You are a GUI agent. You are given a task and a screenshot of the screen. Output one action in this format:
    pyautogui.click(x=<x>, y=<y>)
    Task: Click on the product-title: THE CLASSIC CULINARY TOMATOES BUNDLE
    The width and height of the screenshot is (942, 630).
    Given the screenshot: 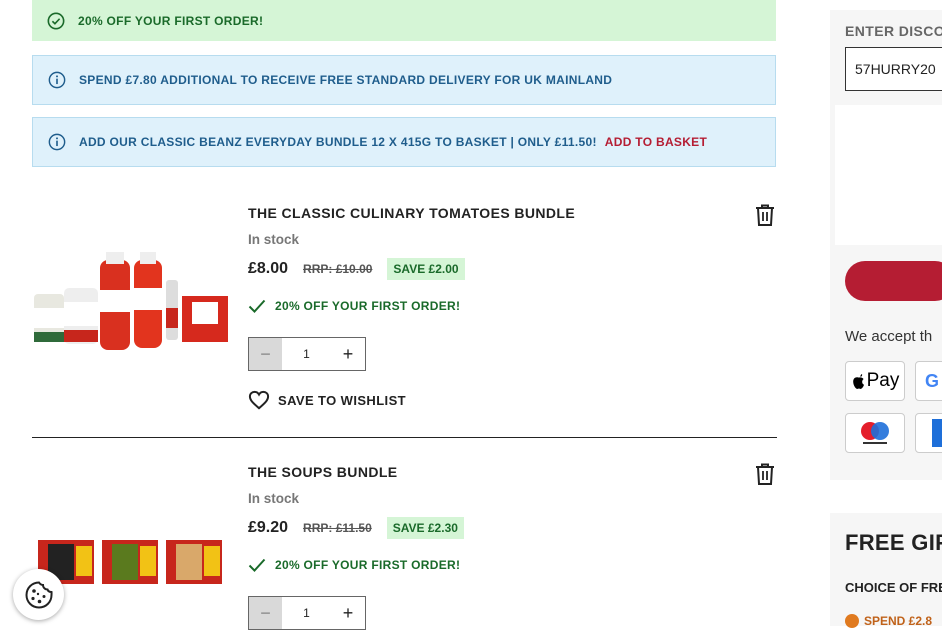 What is the action you would take?
    pyautogui.click(x=411, y=213)
    